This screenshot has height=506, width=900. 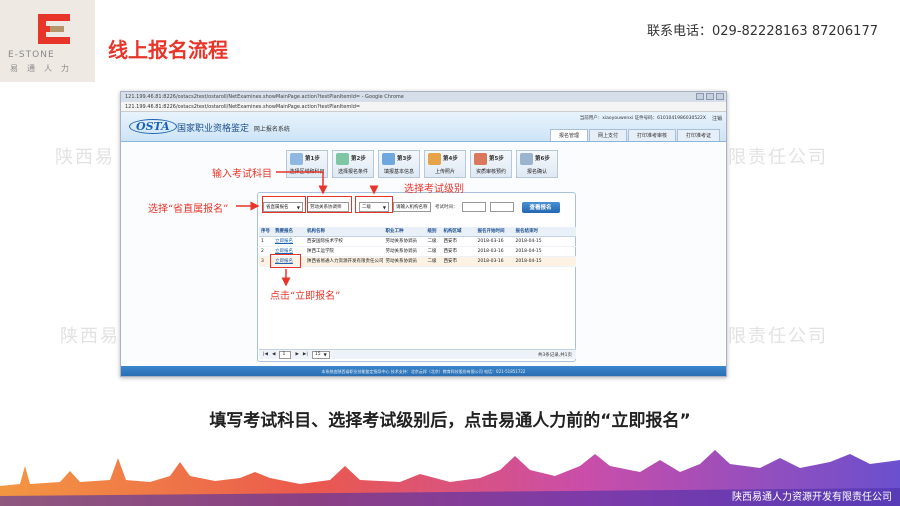 I want to click on exam-time-end, so click(x=501, y=207).